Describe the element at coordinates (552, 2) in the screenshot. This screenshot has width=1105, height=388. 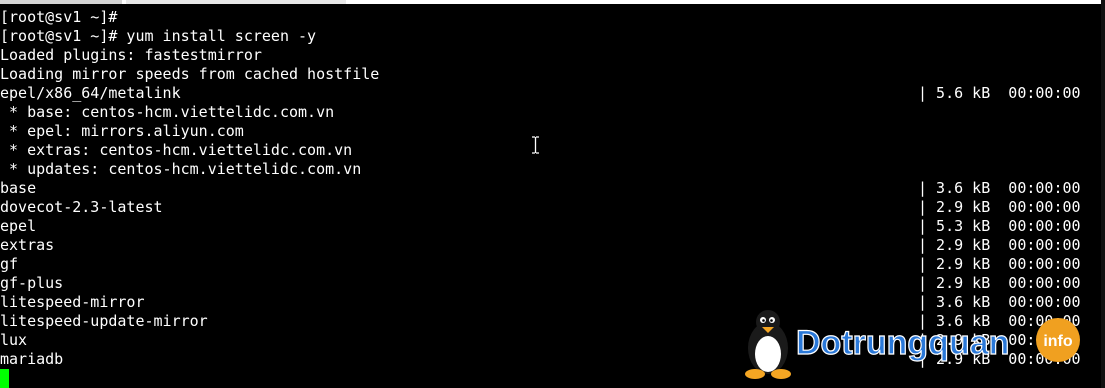
I see `window-top-bar` at that location.